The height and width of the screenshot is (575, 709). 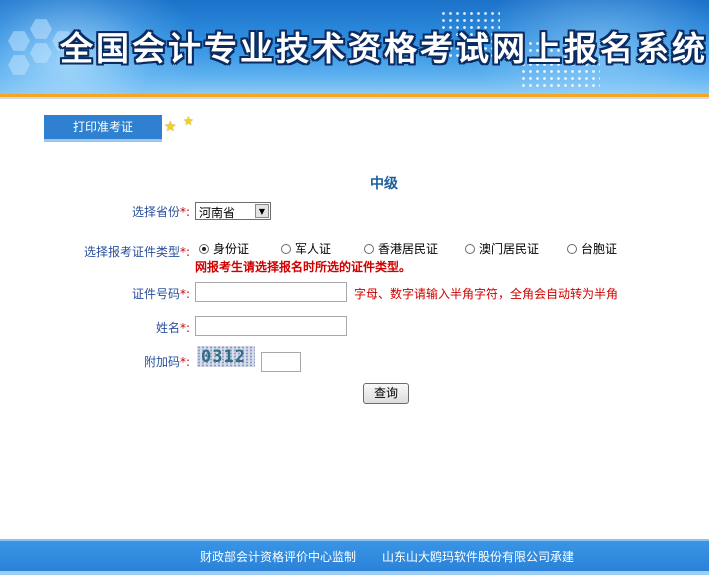 What do you see at coordinates (262, 211) in the screenshot?
I see `chevron-down-icon: ▼` at bounding box center [262, 211].